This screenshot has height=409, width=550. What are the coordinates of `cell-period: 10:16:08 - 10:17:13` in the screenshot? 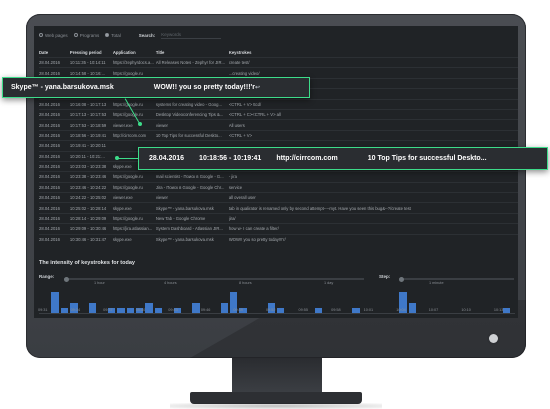 It's located at (91, 104).